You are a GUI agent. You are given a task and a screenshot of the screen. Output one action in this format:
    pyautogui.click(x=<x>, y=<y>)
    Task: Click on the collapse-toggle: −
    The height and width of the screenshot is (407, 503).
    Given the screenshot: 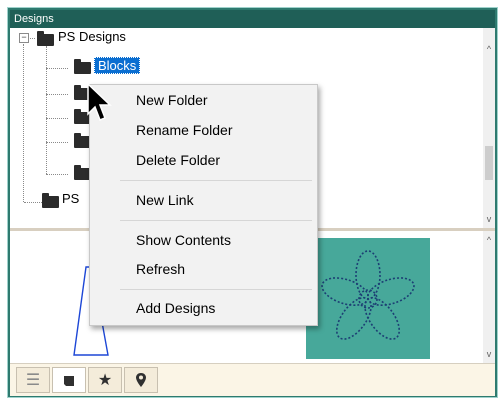 What is the action you would take?
    pyautogui.click(x=24, y=38)
    